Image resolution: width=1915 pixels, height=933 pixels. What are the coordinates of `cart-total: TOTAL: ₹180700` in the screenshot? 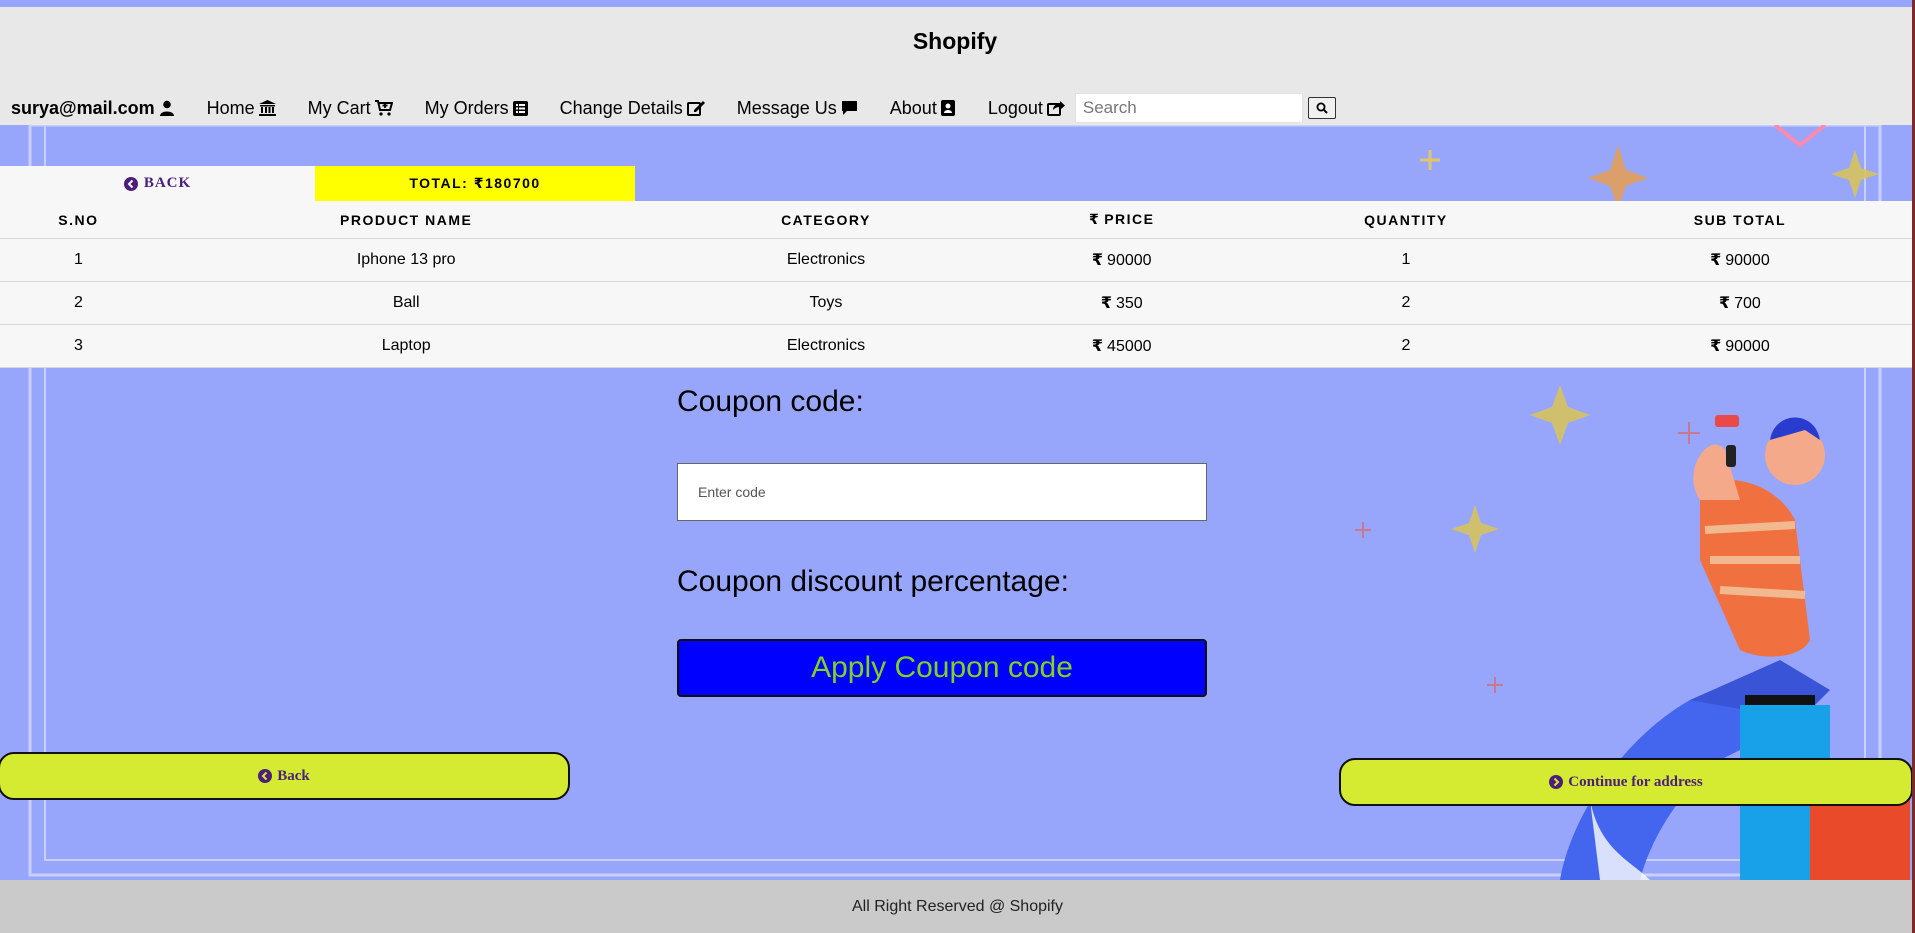 It's located at (475, 183).